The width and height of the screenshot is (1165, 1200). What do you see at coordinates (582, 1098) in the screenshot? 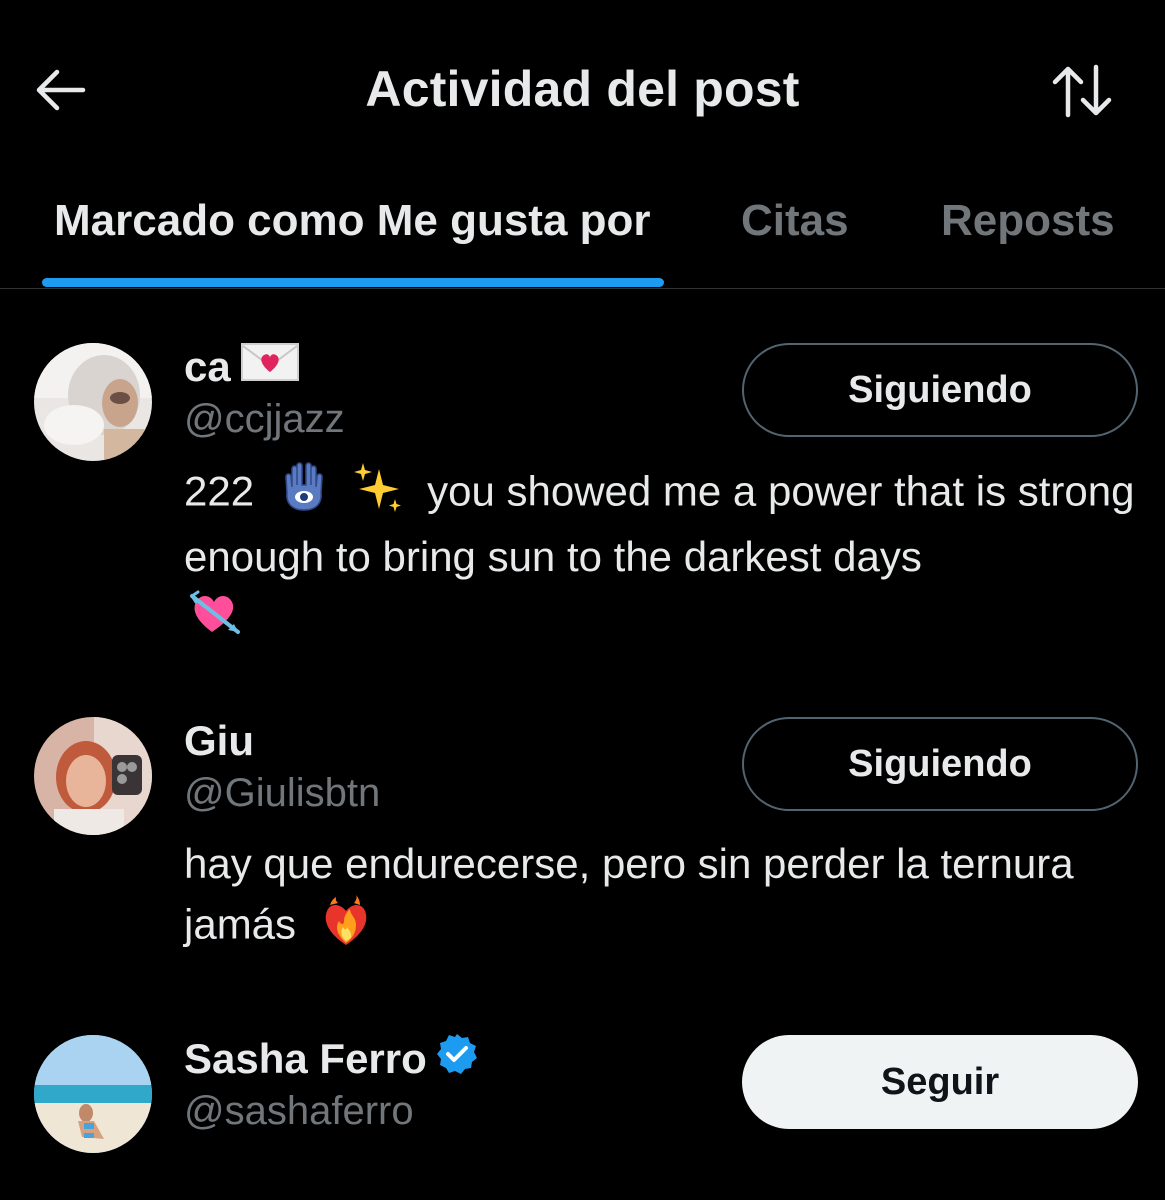
I see `user-list-item: Sasha Ferro @sashaferro Seguir` at bounding box center [582, 1098].